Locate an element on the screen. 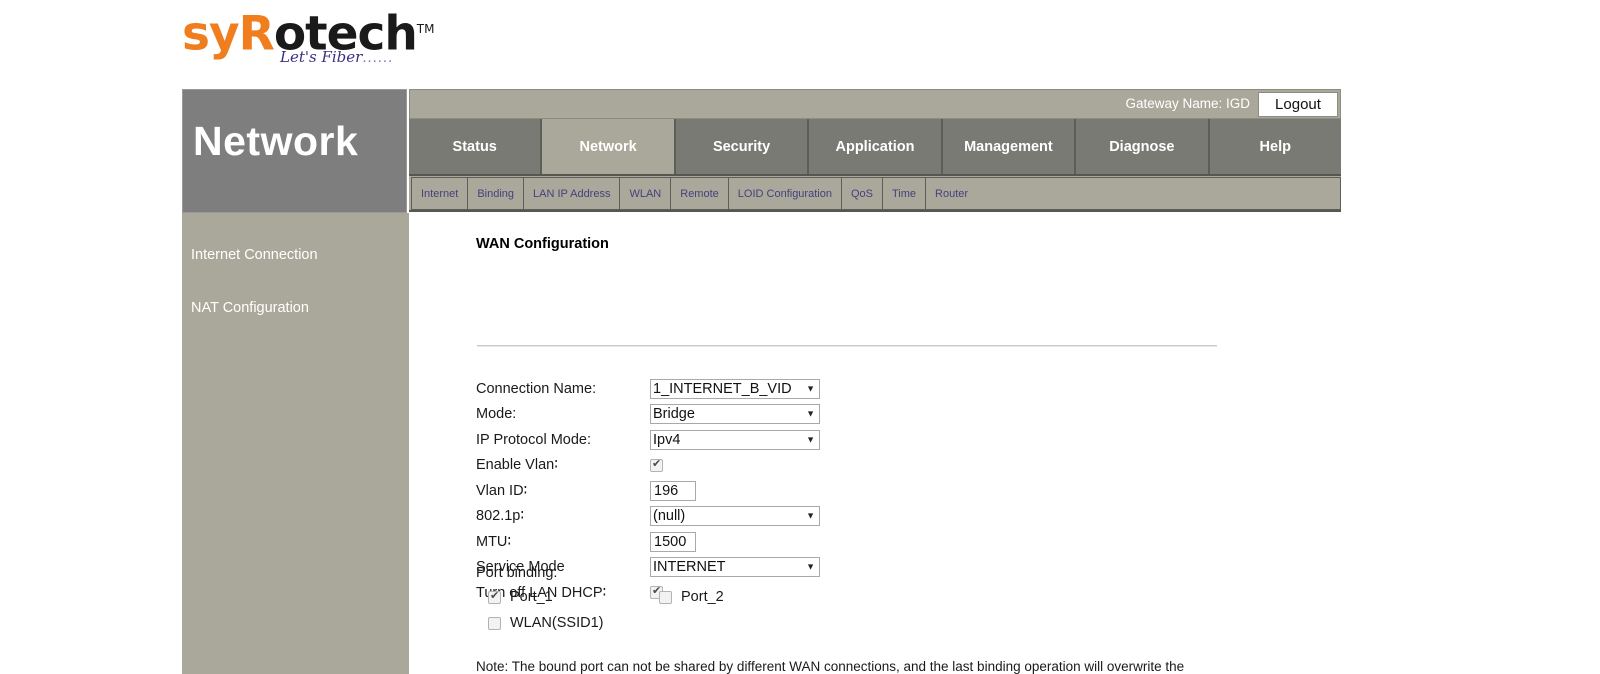  heading-divider is located at coordinates (847, 346).